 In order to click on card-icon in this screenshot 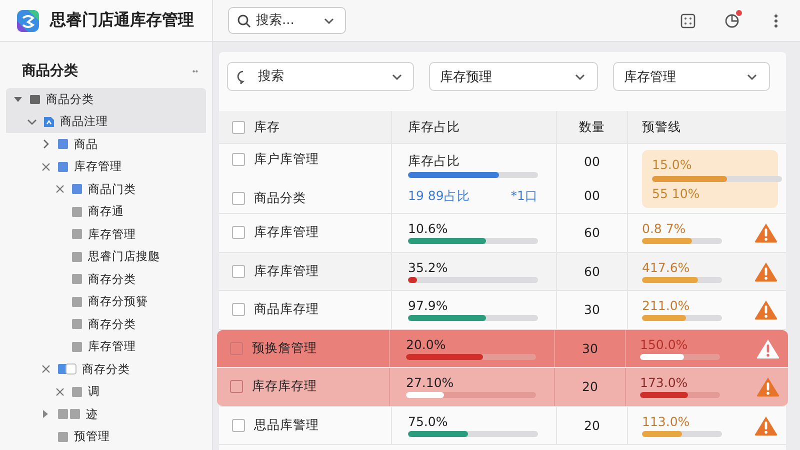, I will do `click(67, 369)`.